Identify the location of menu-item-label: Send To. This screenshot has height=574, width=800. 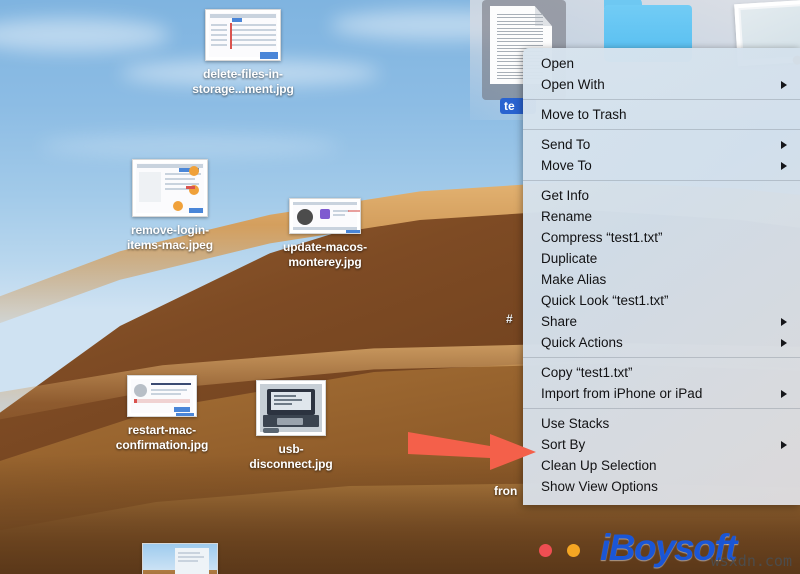
(566, 144).